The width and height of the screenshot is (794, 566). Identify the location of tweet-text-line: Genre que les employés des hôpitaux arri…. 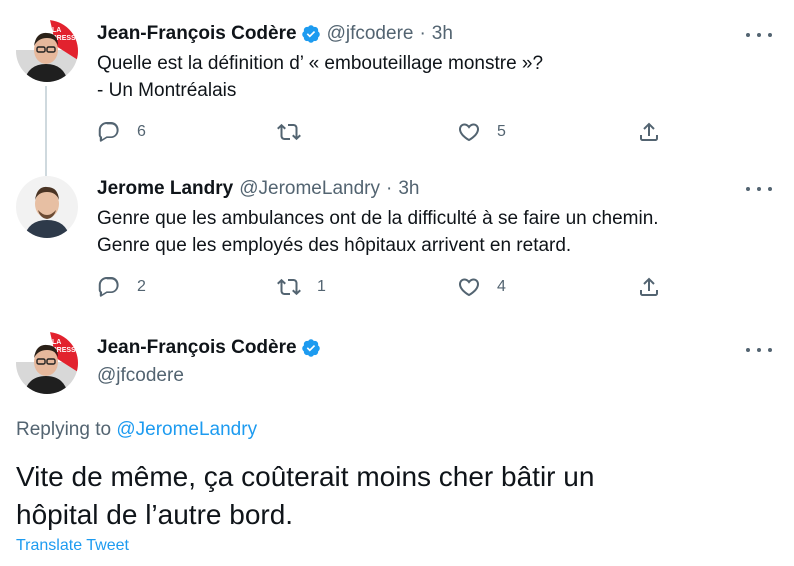
(334, 245).